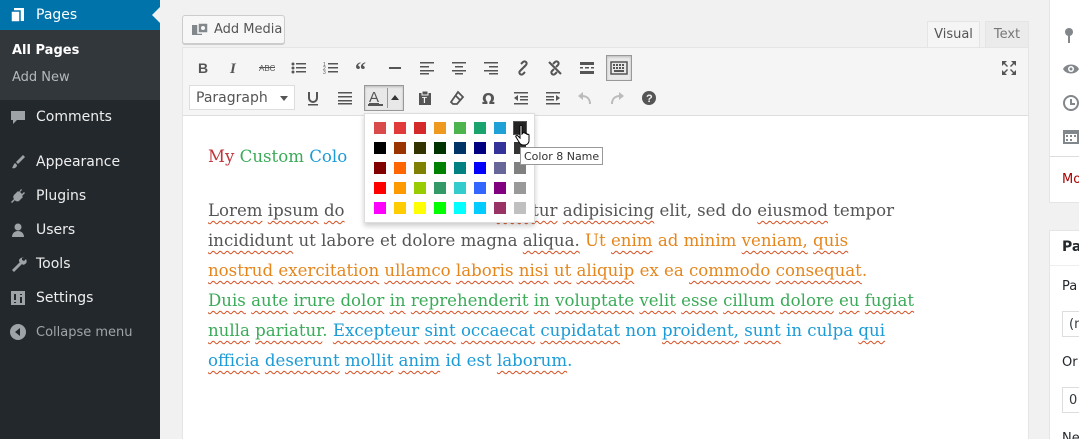  What do you see at coordinates (469, 300) in the screenshot?
I see `text-span: reprehenderit` at bounding box center [469, 300].